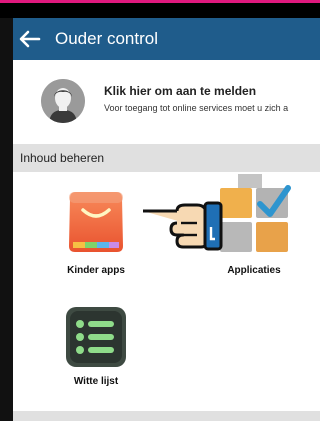  What do you see at coordinates (106, 38) in the screenshot?
I see `page-title: Ouder control` at bounding box center [106, 38].